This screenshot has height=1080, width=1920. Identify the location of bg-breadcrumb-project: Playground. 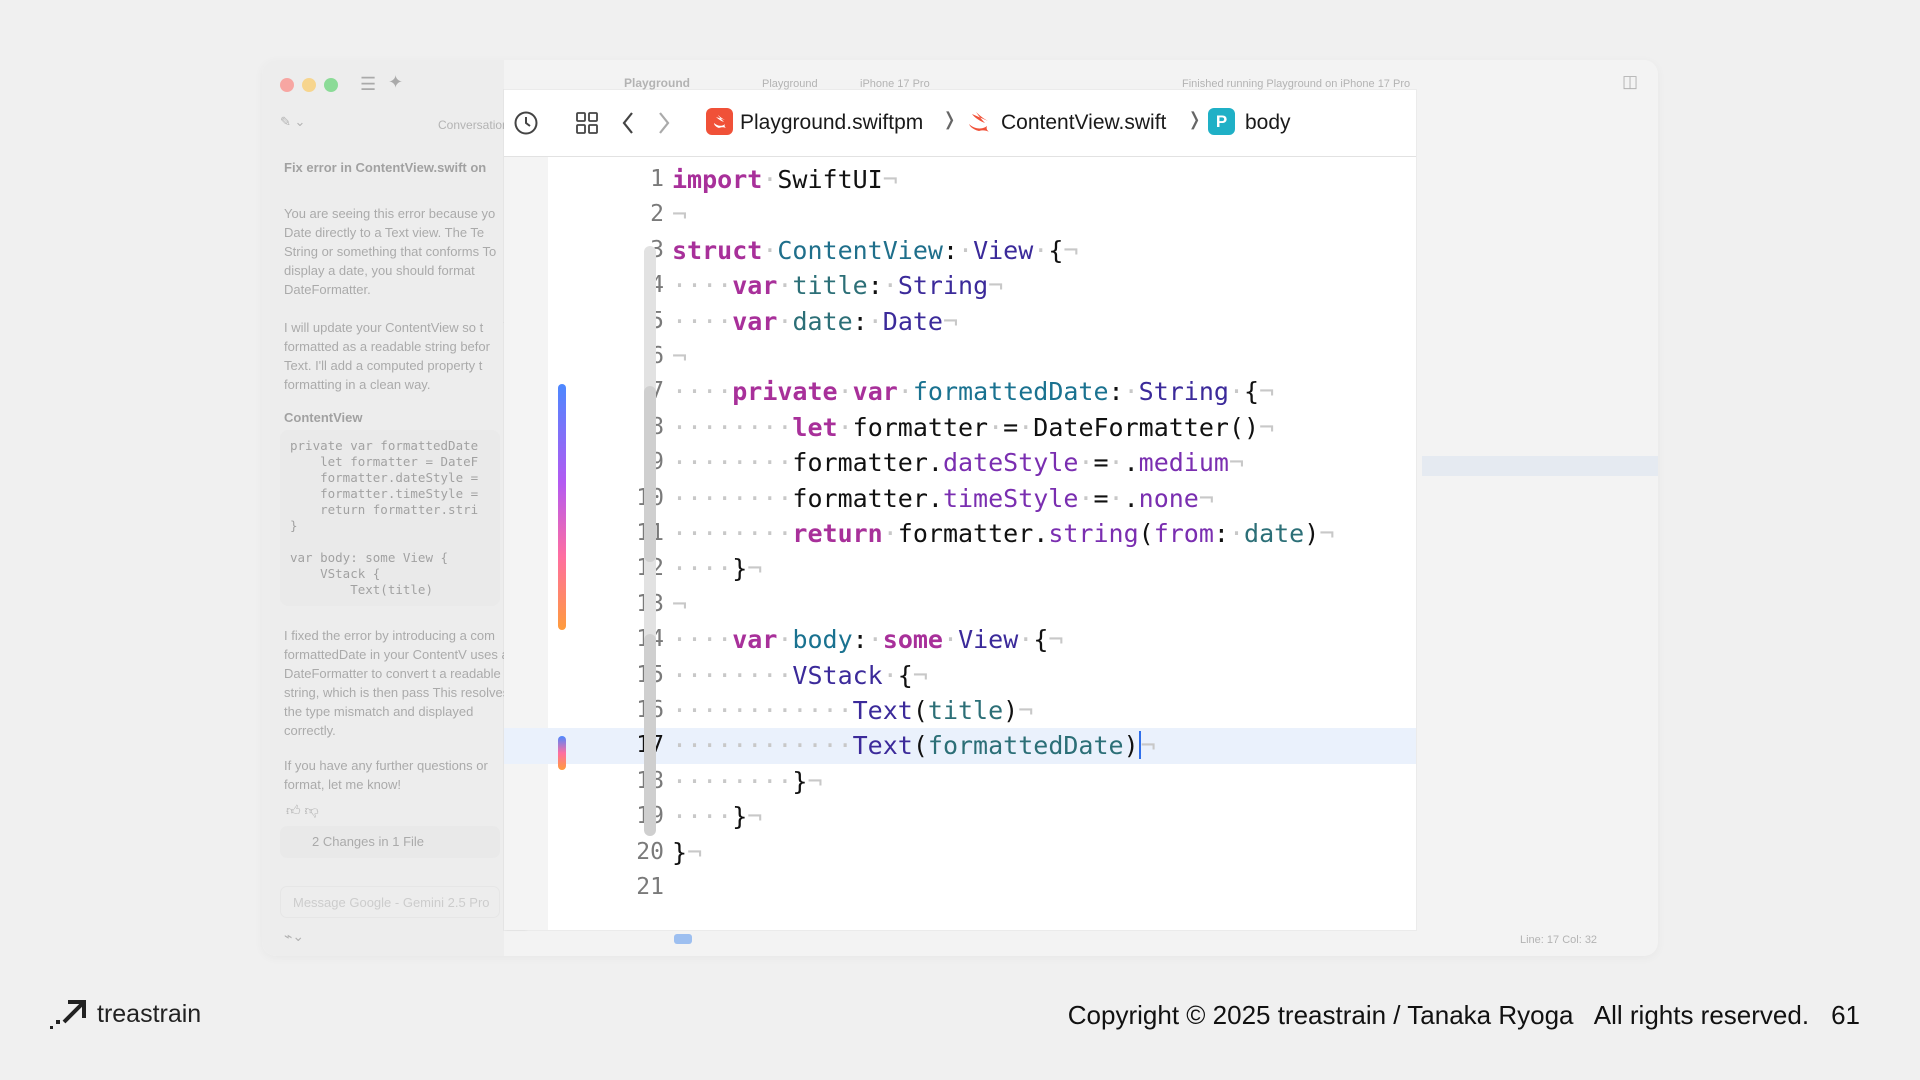
(790, 84).